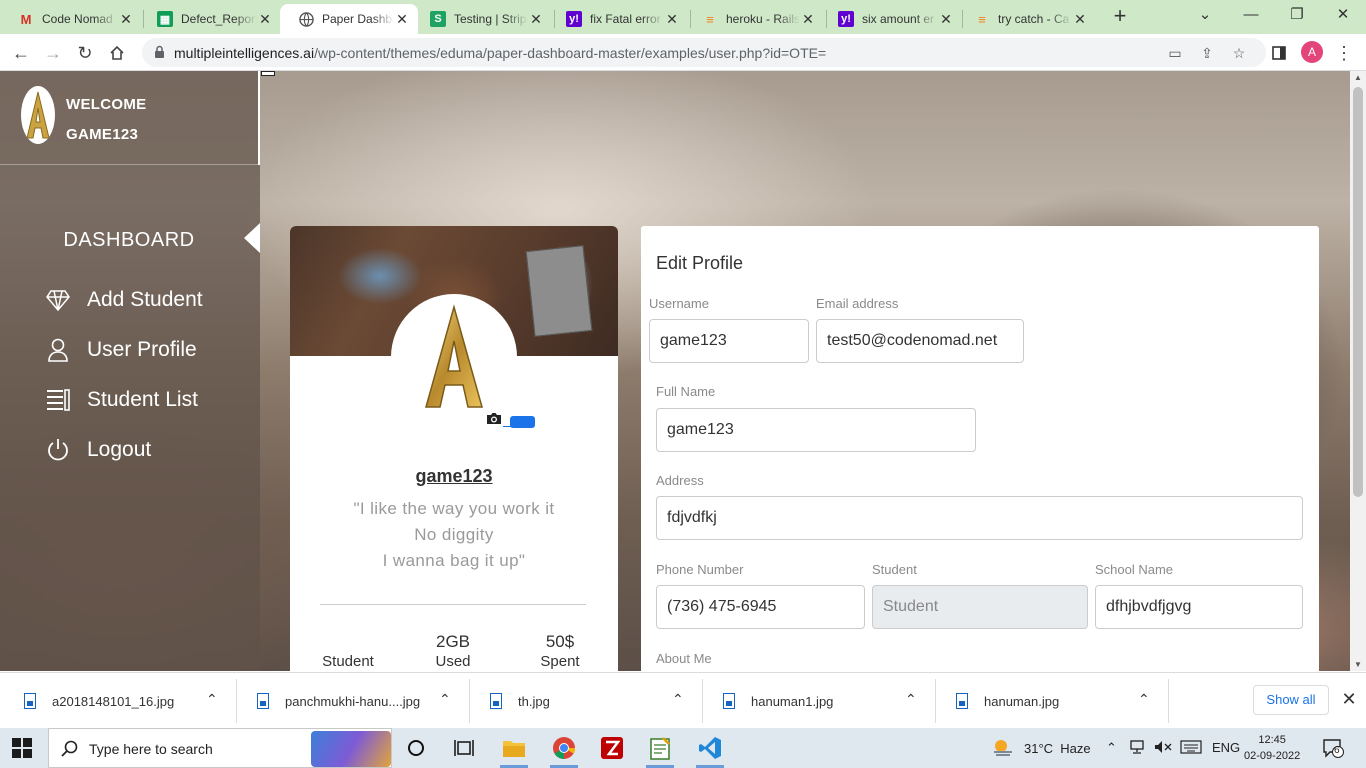  What do you see at coordinates (121, 350) in the screenshot?
I see `sidebar-item-user-profile: User Profile` at bounding box center [121, 350].